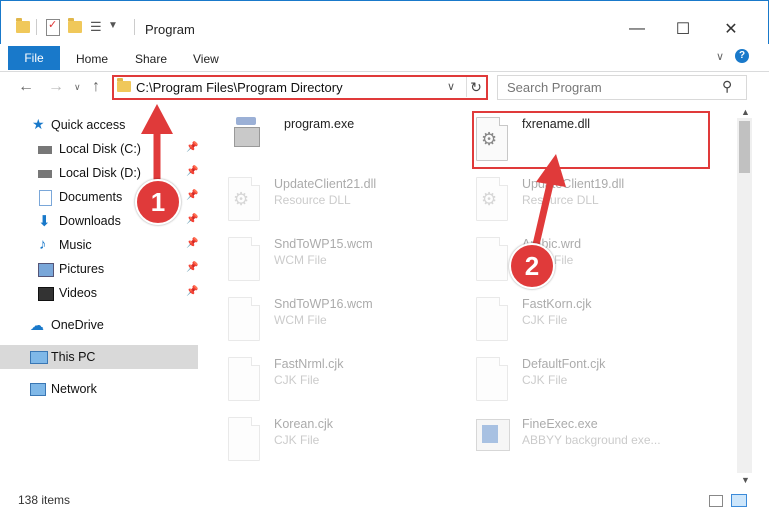 The width and height of the screenshot is (769, 519). What do you see at coordinates (532, 266) in the screenshot?
I see `step-2-badge: 2` at bounding box center [532, 266].